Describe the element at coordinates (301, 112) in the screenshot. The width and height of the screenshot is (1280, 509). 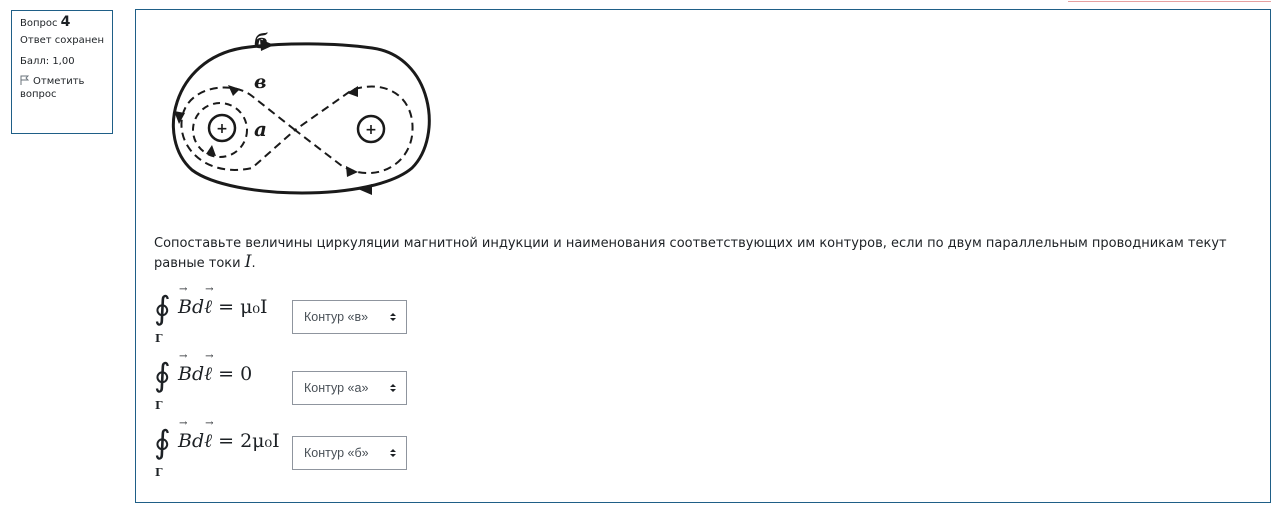
I see `contours-figure: + + б в а` at that location.